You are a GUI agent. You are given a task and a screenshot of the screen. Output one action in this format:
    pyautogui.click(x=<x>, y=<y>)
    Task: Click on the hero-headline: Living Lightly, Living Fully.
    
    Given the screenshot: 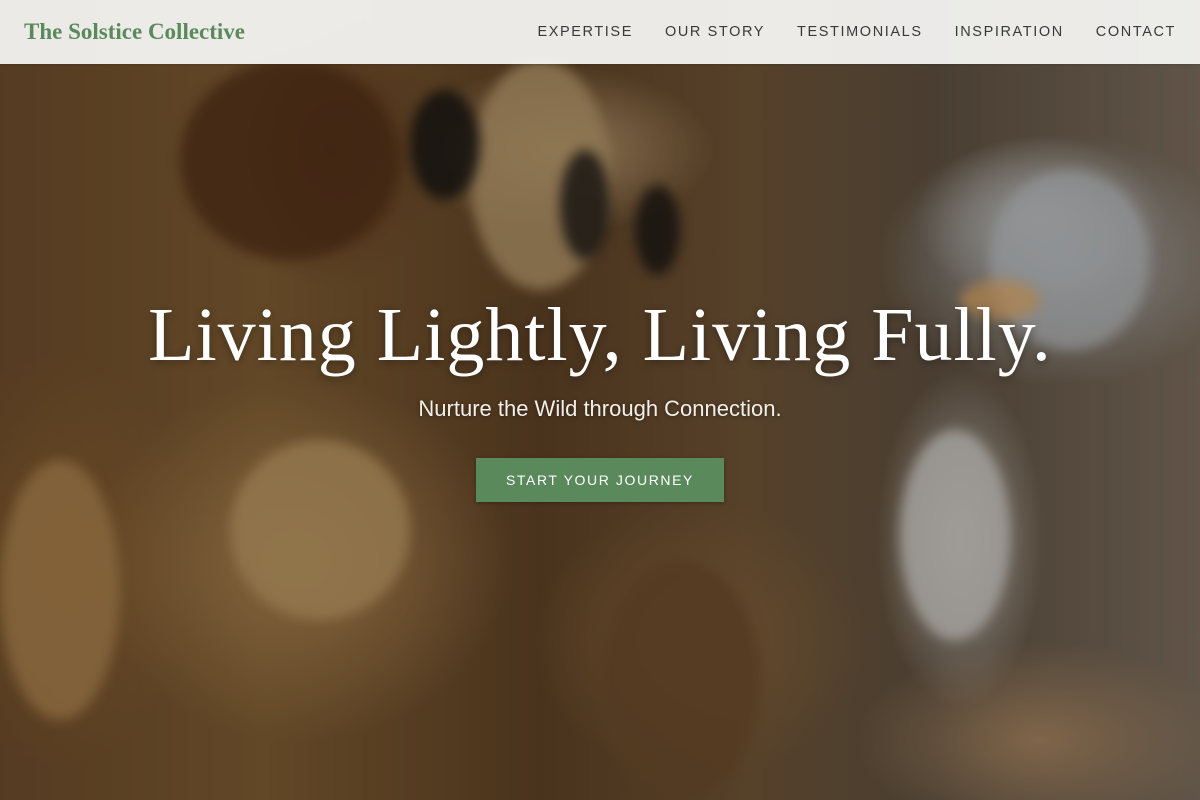 What is the action you would take?
    pyautogui.click(x=600, y=335)
    